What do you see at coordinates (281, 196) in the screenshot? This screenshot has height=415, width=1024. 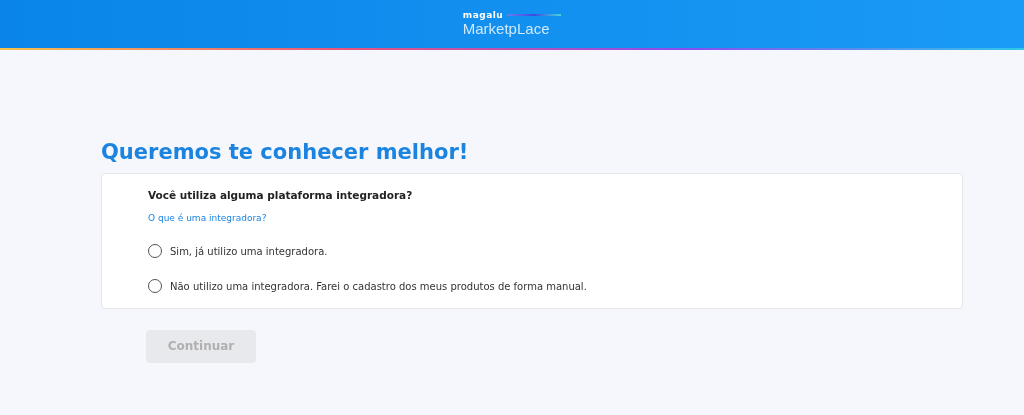 I see `question-label: Você utiliza alguma plataforma integradora?` at bounding box center [281, 196].